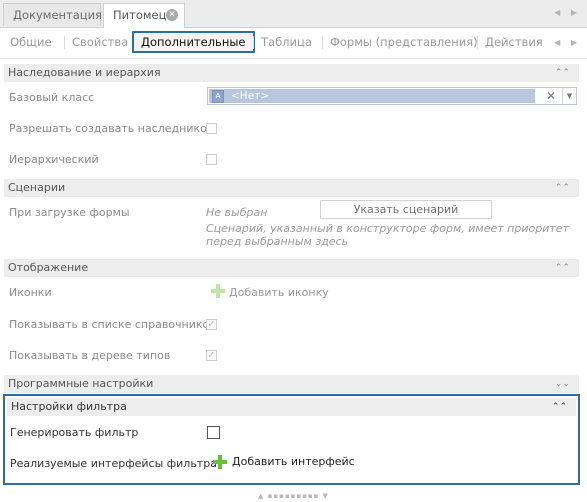  What do you see at coordinates (279, 292) in the screenshot?
I see `add-icon-link: Добавить иконку` at bounding box center [279, 292].